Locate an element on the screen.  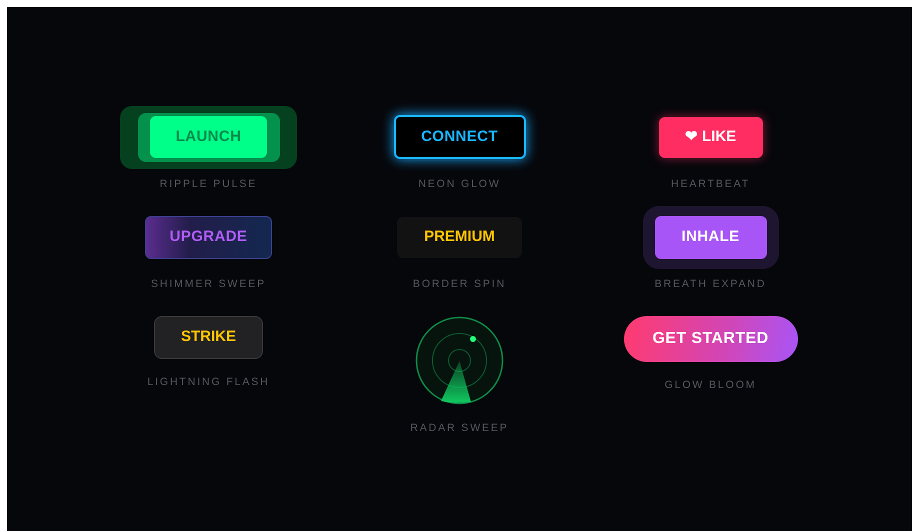
effect-label: LIGHTNING FLASH is located at coordinates (208, 382).